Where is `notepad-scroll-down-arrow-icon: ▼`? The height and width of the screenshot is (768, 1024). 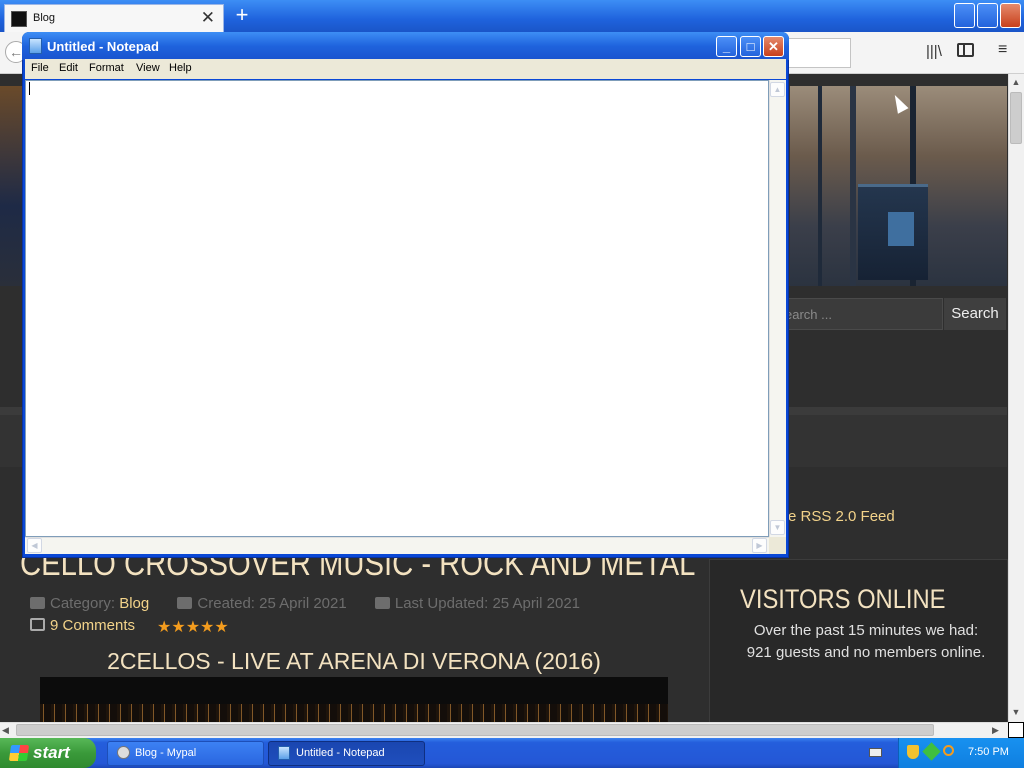 notepad-scroll-down-arrow-icon: ▼ is located at coordinates (777, 527).